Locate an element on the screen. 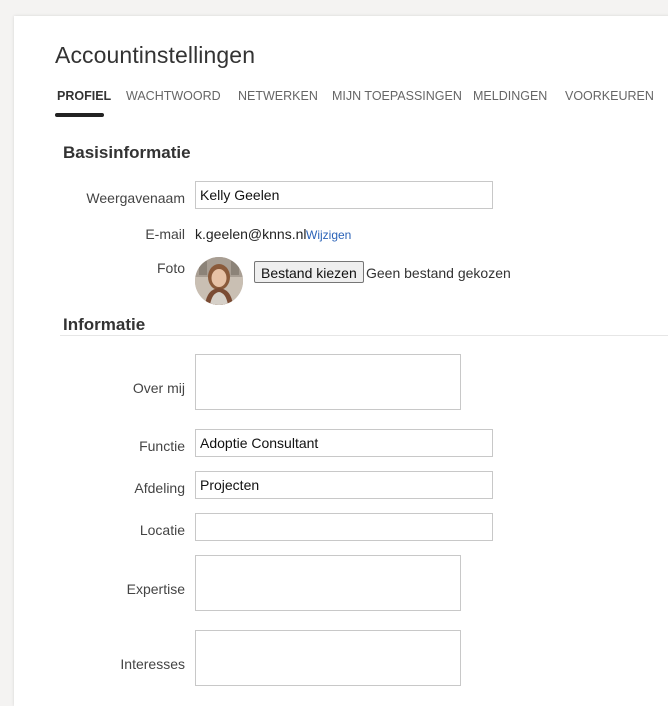 The width and height of the screenshot is (668, 706). expertise-textarea is located at coordinates (328, 583).